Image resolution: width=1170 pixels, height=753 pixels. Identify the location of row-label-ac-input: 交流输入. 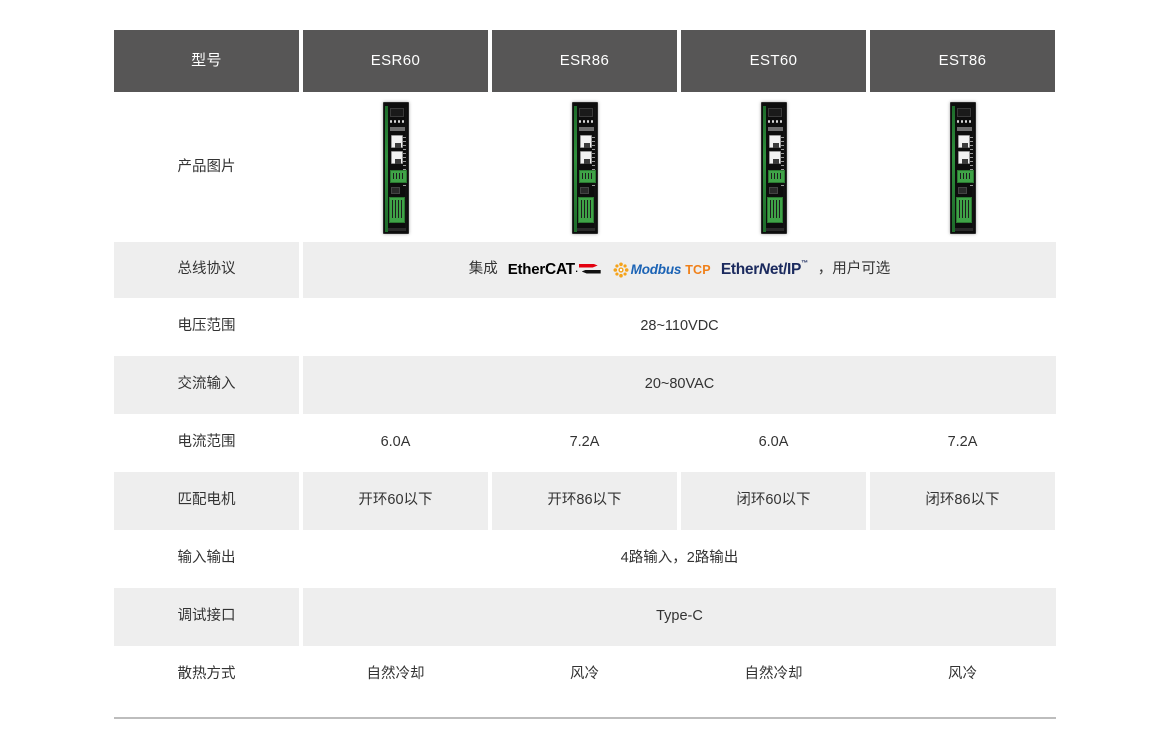
(206, 385).